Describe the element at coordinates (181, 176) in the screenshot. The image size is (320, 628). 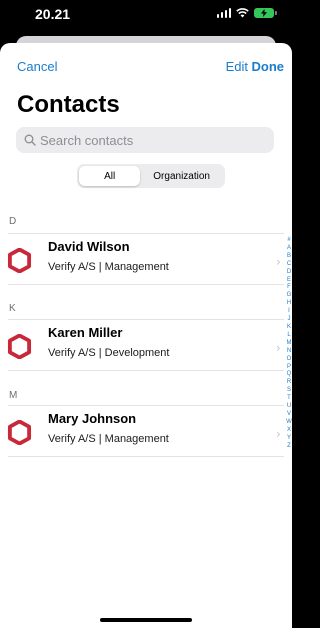
I see `segment-organization: Organization` at that location.